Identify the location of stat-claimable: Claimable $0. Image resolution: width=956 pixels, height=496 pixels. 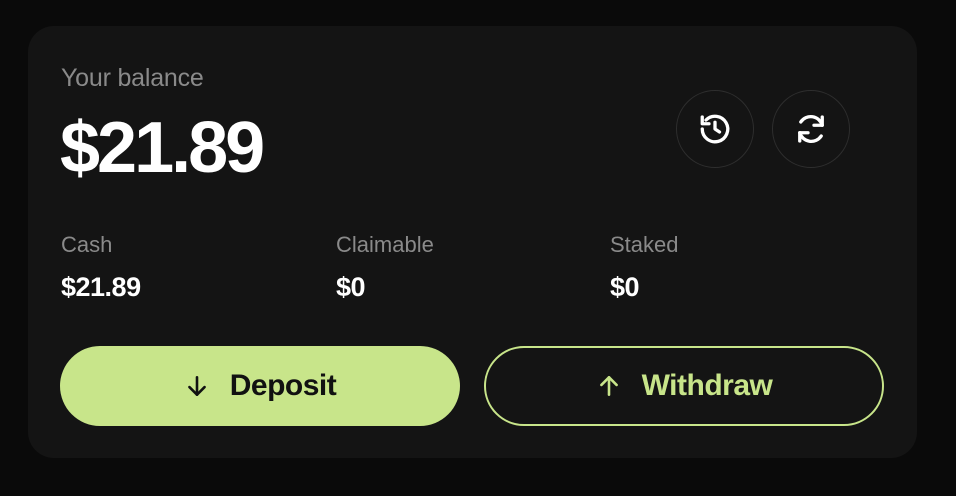
(385, 267).